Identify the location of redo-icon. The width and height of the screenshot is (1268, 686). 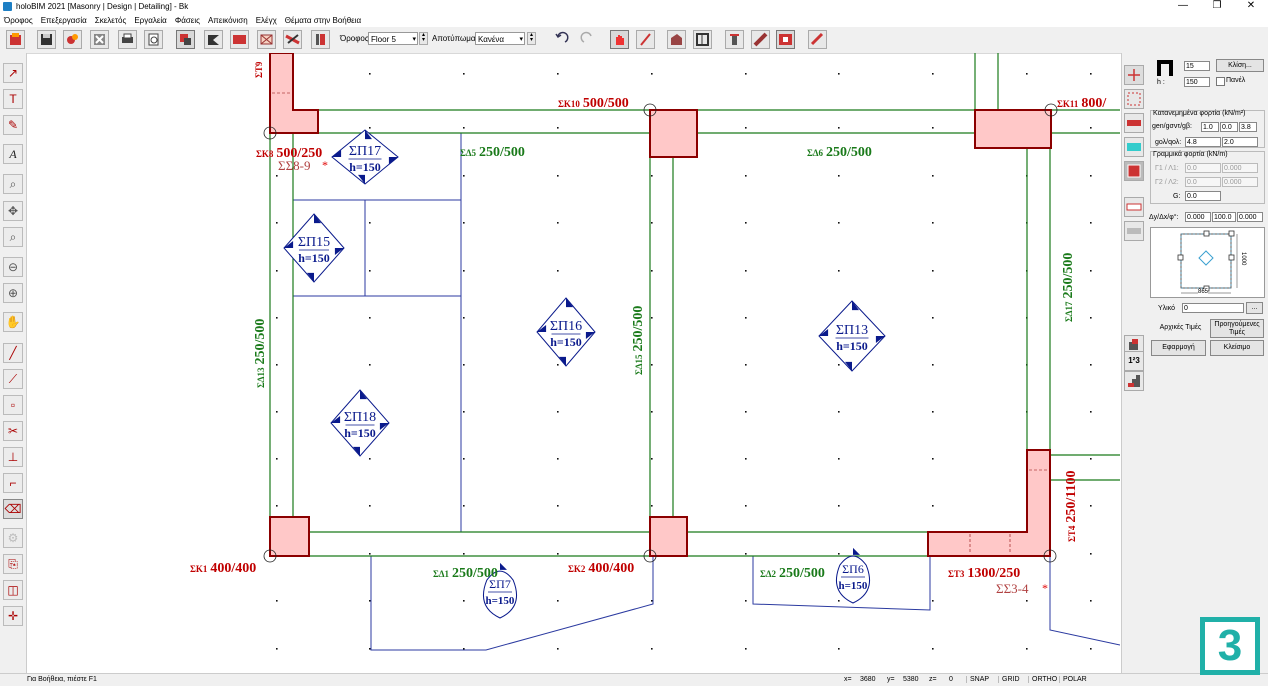
(588, 39).